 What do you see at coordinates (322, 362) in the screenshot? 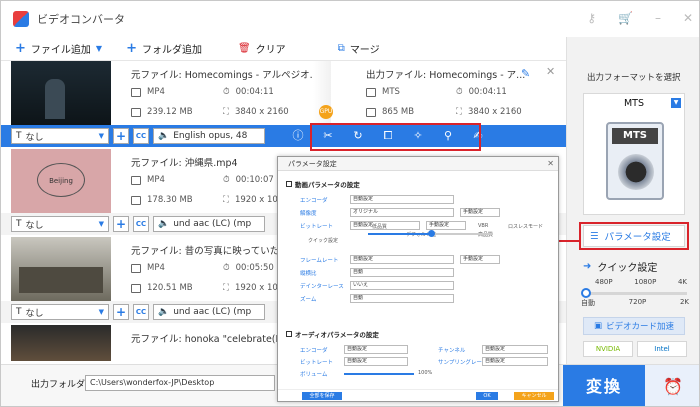
I see `audio-bitrate-row: ビットレート` at bounding box center [322, 362].